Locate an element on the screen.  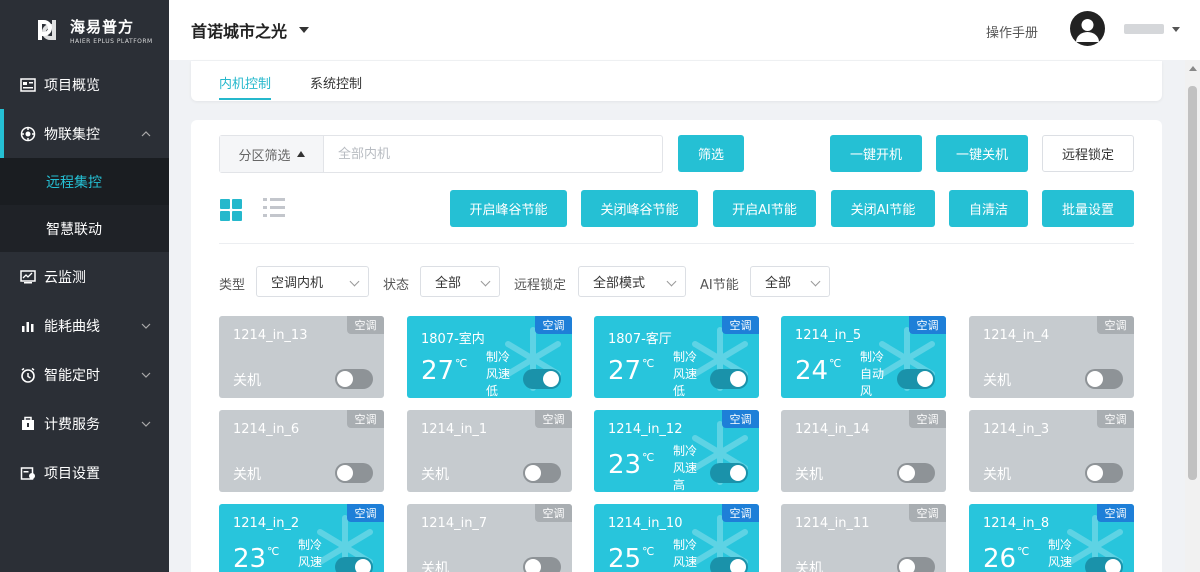
brand-subtitle: HAIER EPLUS PLATFORM is located at coordinates (111, 41).